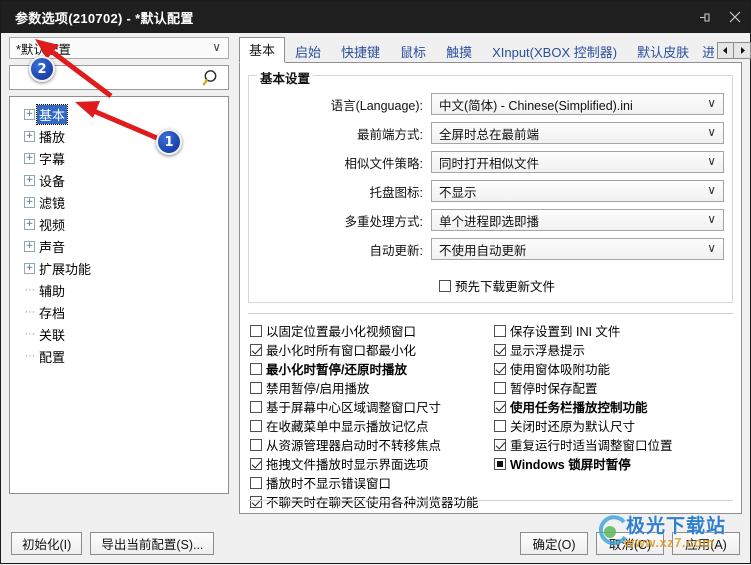  I want to click on tab-list: 基本 启始 快捷键 鼠标 触摸 XInput(XBOX 控制器) 默认皮肤进, so click(477, 50).